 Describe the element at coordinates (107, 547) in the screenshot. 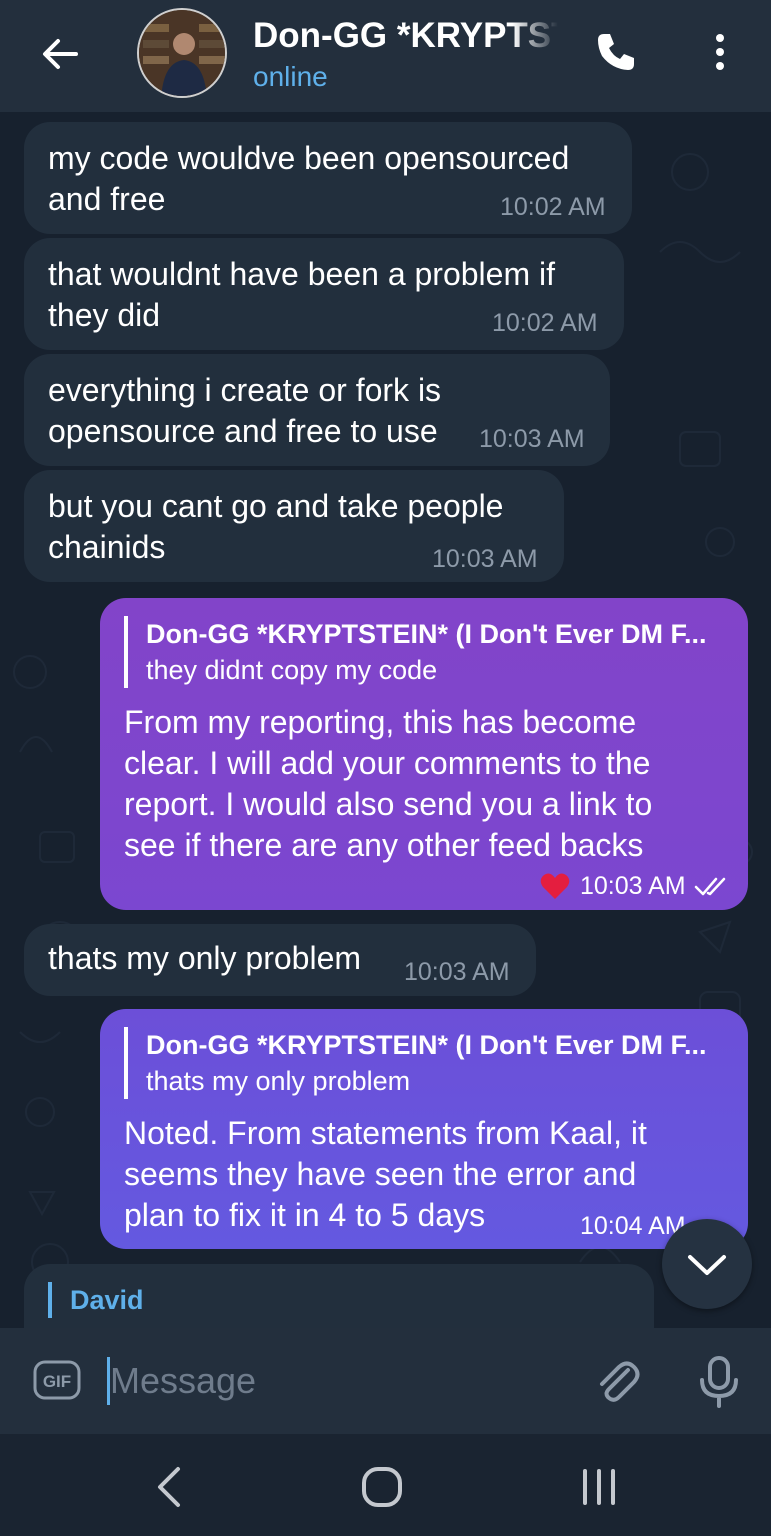

I see `message-text-line: chainids` at that location.